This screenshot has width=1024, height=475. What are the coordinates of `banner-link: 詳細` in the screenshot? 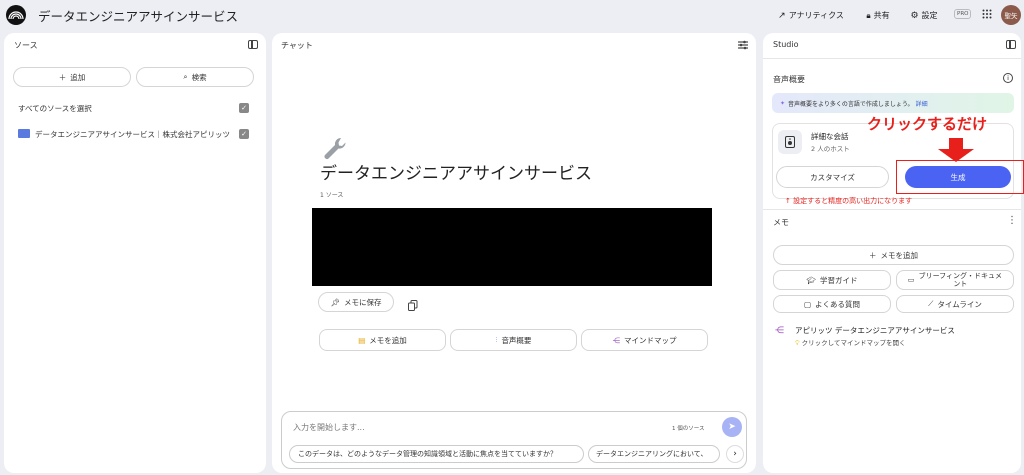 It's located at (922, 103).